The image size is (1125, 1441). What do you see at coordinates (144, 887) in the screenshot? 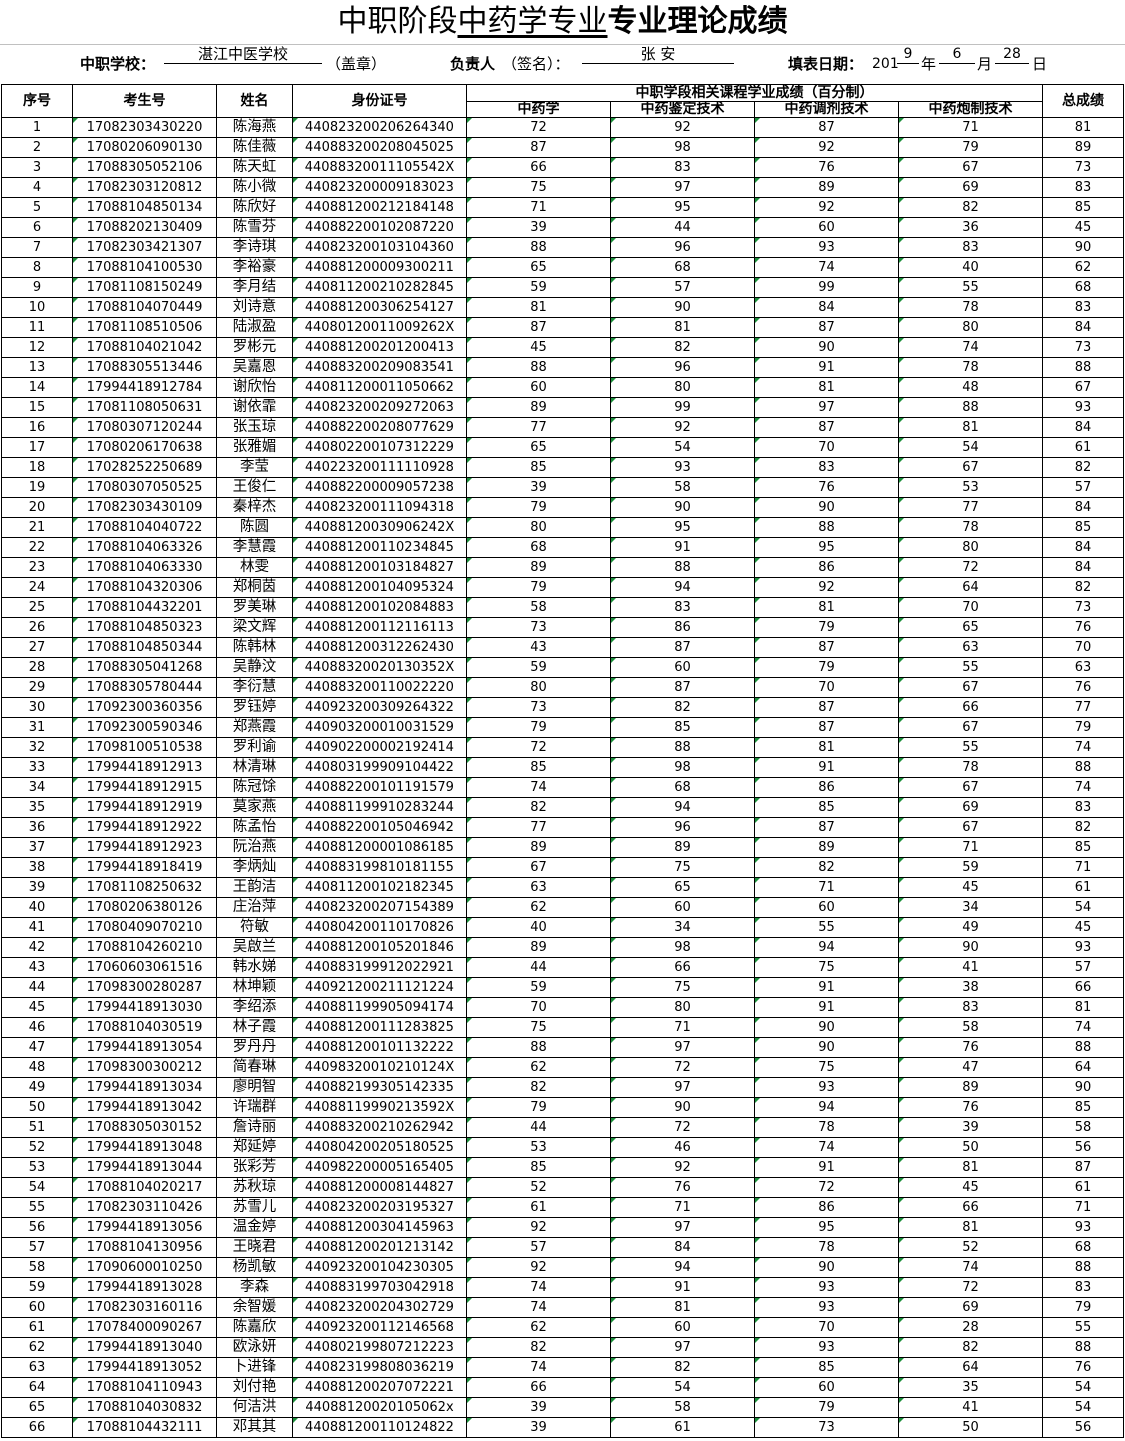
I see `cell-exam-no: 17081108250632` at bounding box center [144, 887].